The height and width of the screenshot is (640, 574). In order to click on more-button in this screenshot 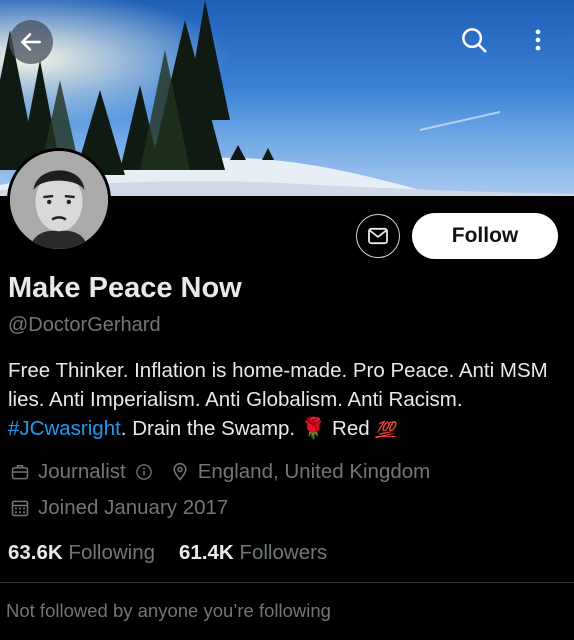, I will do `click(538, 40)`.